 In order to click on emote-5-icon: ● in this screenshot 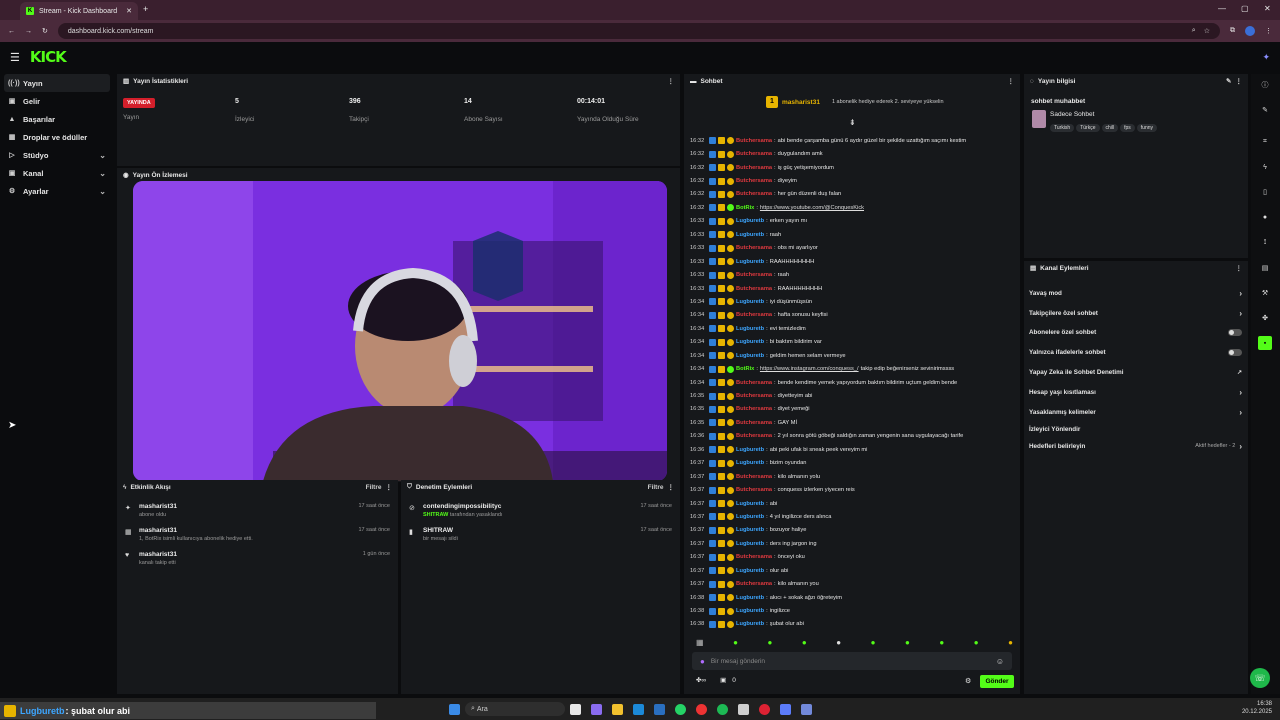, I will do `click(873, 643)`.